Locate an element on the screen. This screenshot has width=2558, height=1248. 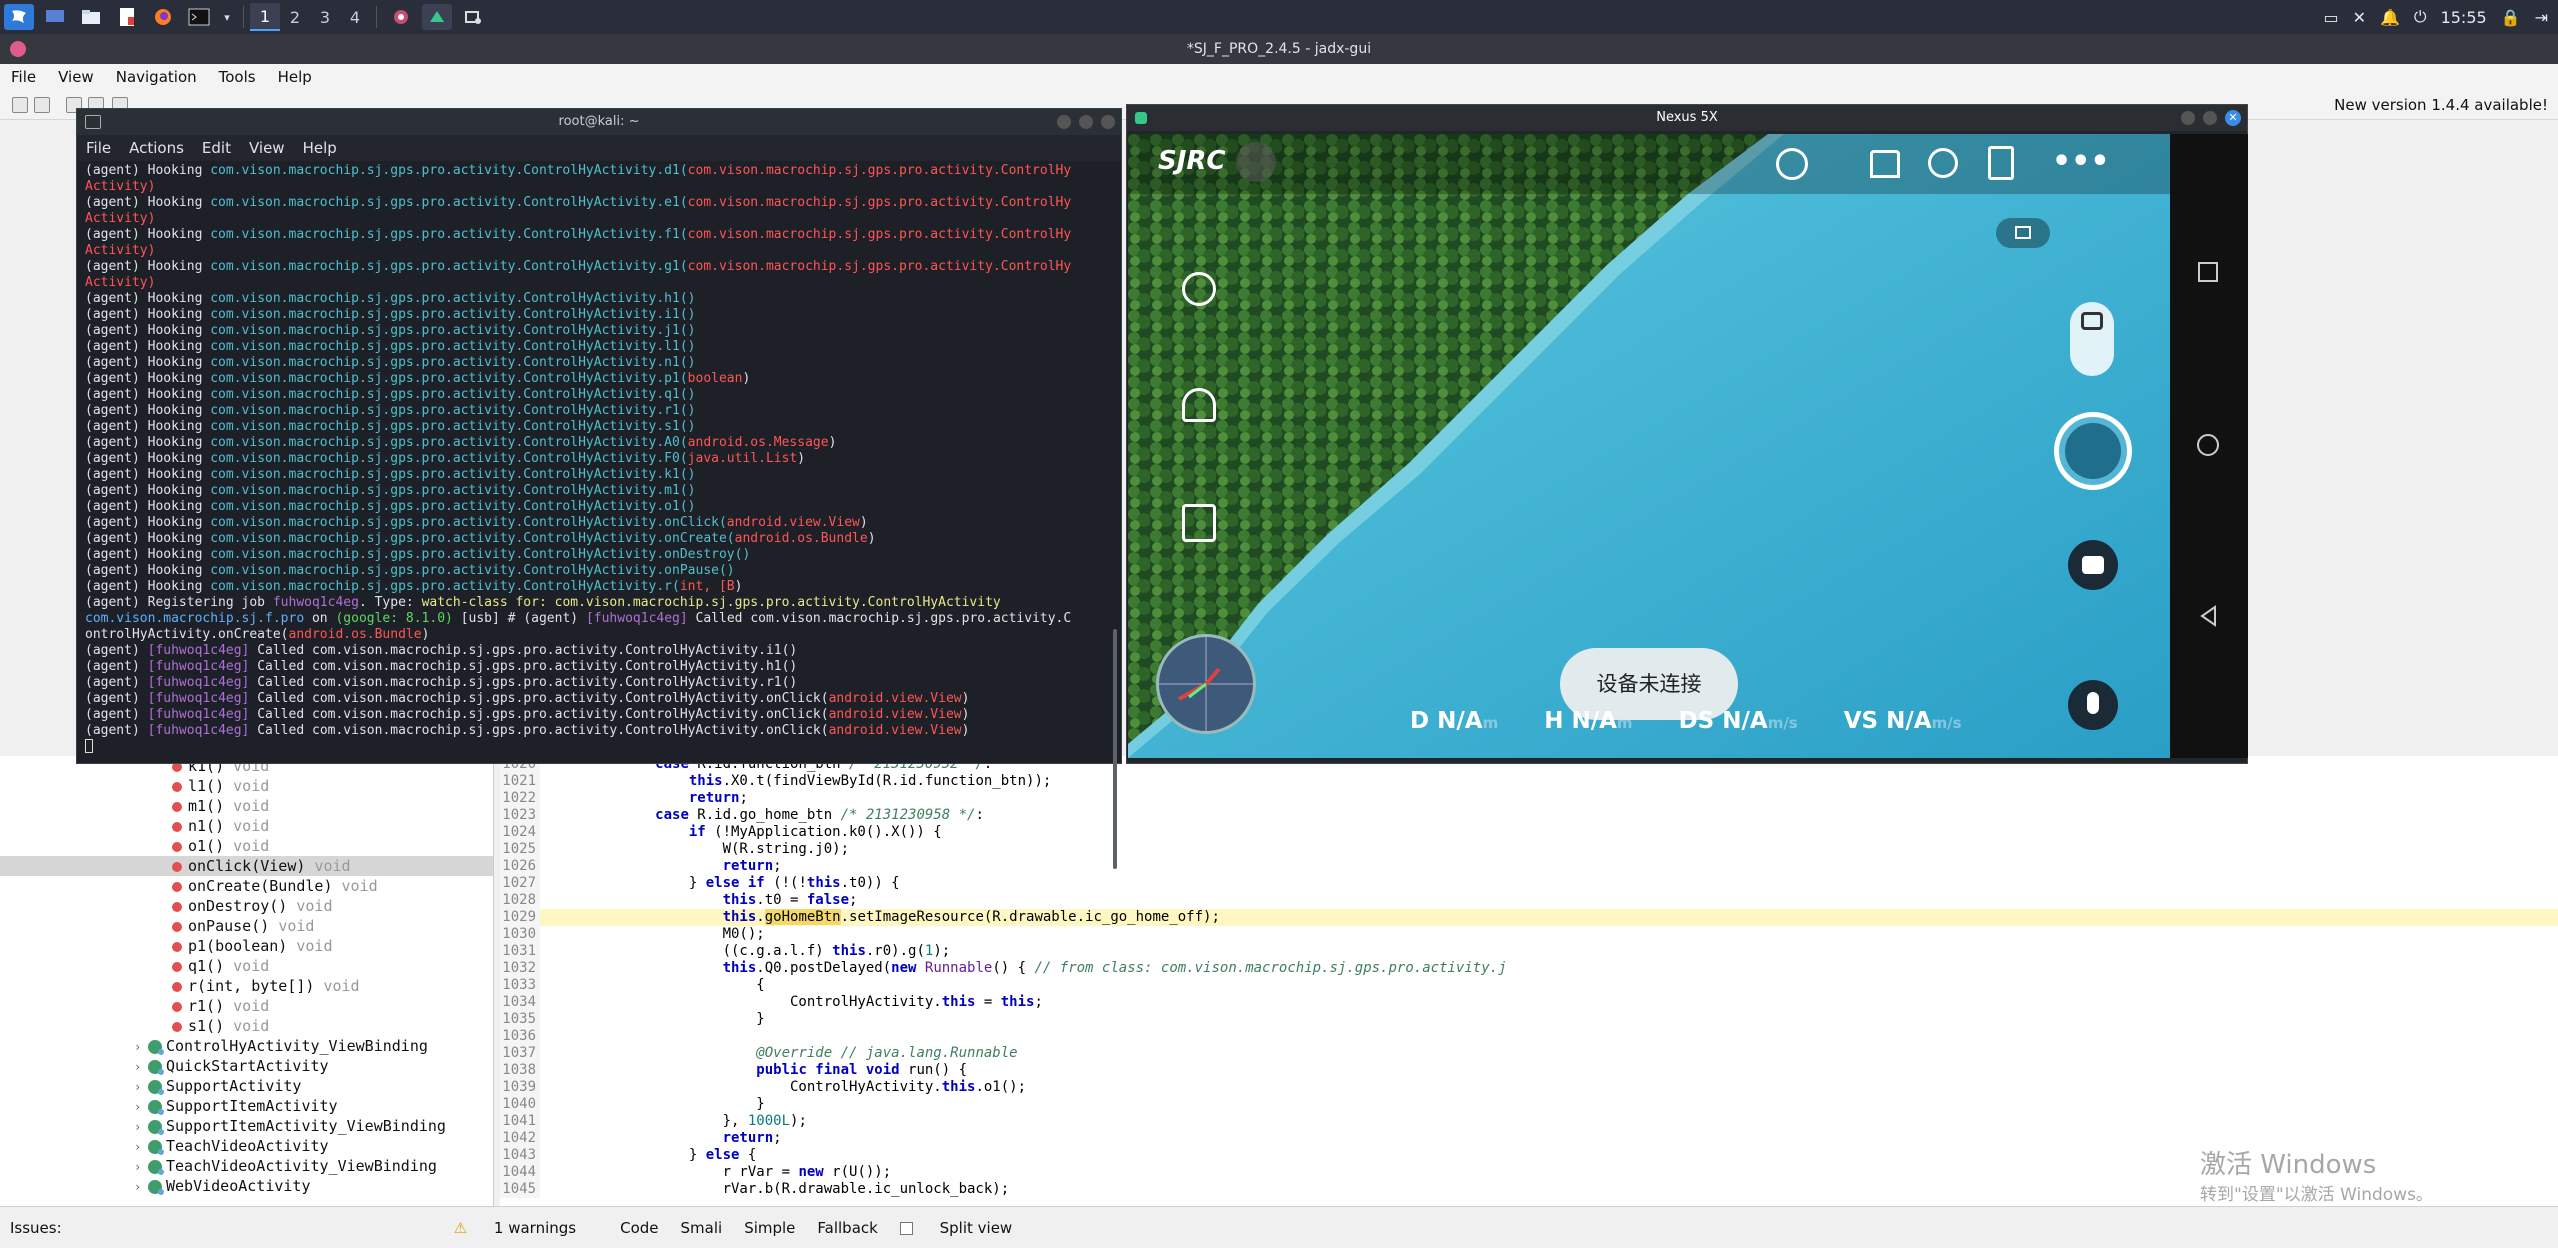
tree-class-row: › SupportItemActivity is located at coordinates (246, 1106).